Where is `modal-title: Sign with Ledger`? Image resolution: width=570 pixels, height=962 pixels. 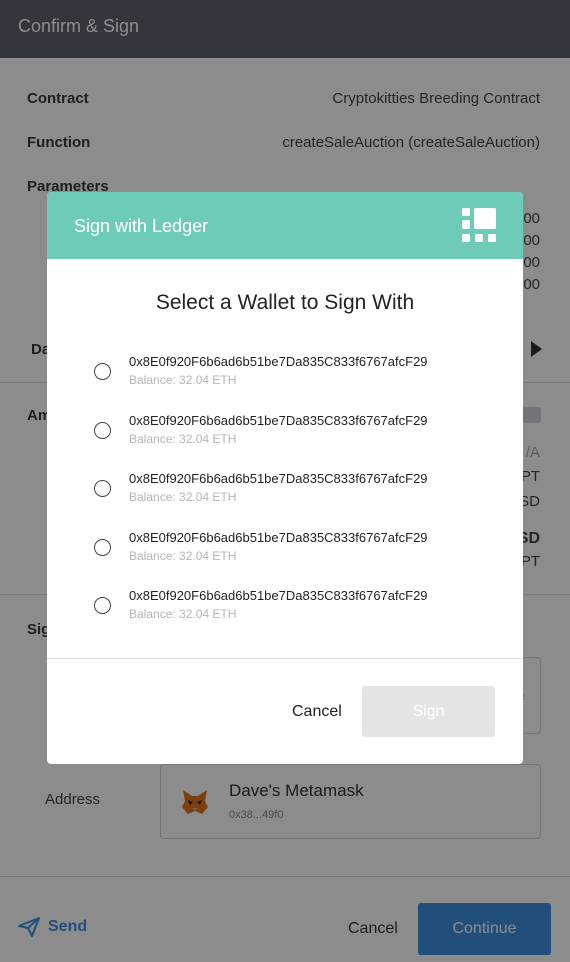
modal-title: Sign with Ledger is located at coordinates (141, 226).